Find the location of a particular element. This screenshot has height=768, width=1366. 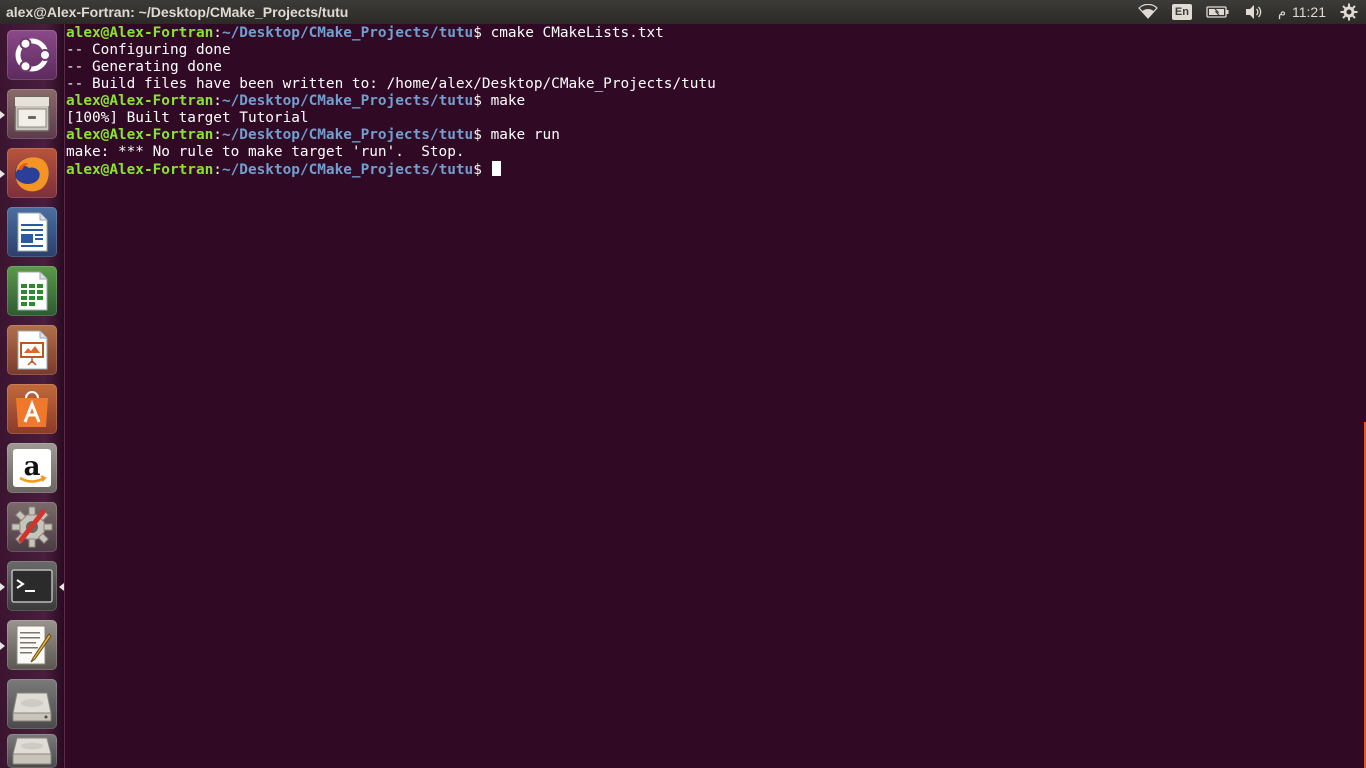

calc-icon is located at coordinates (32, 291).